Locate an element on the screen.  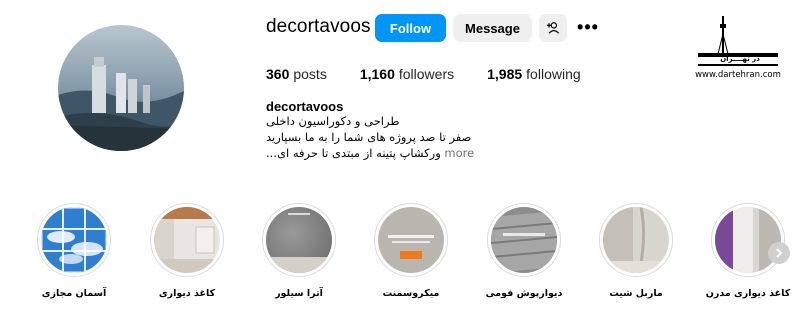
highlight-label: آترا سیلور is located at coordinates (299, 293).